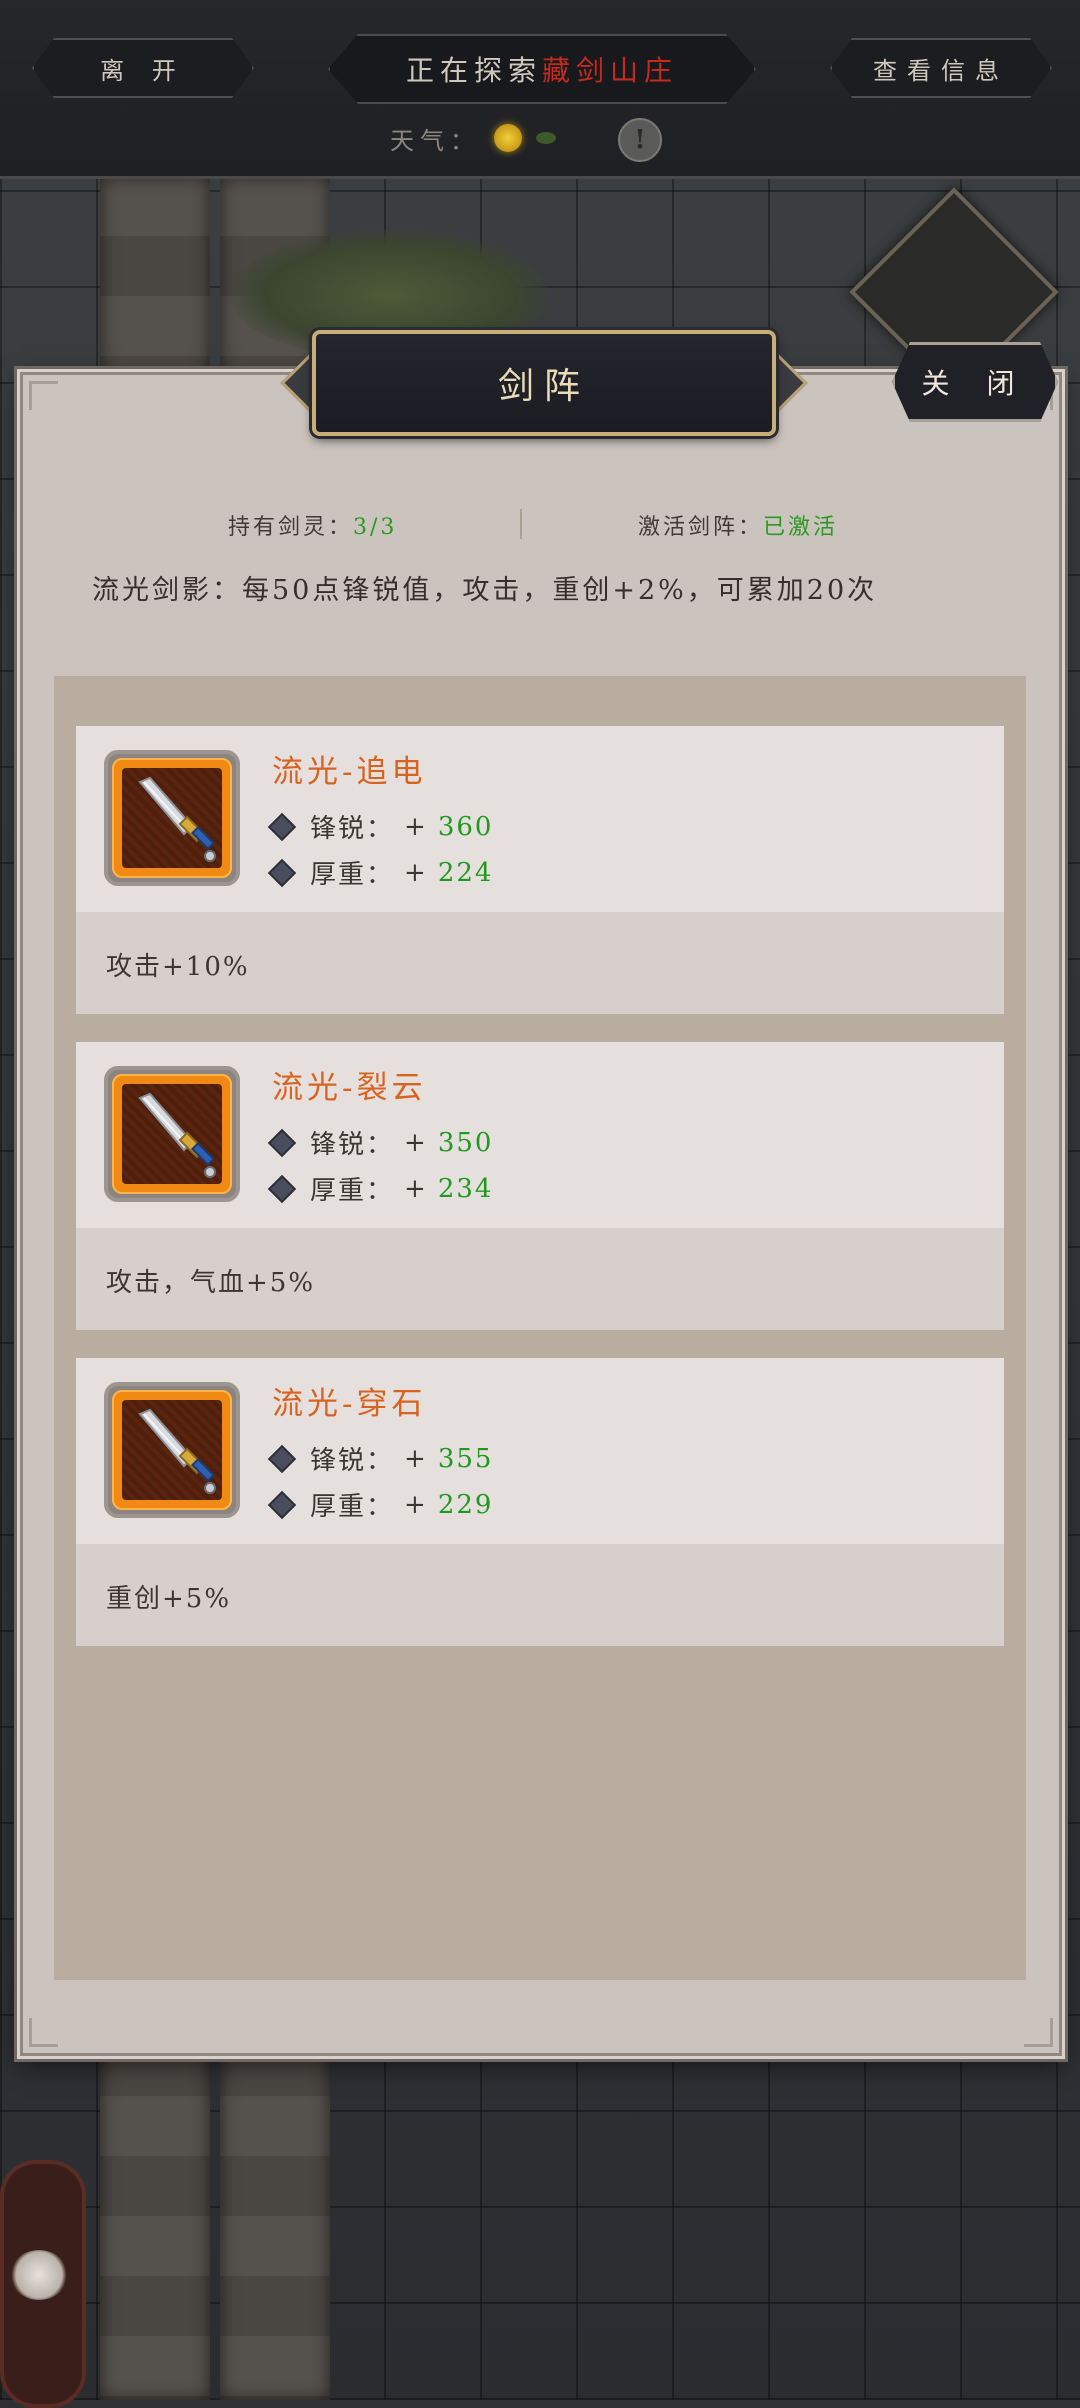 Image resolution: width=1080 pixels, height=2408 pixels. Describe the element at coordinates (540, 1451) in the screenshot. I see `card-header: 流光-穿石 锋锐： +355 厚重： +229` at that location.